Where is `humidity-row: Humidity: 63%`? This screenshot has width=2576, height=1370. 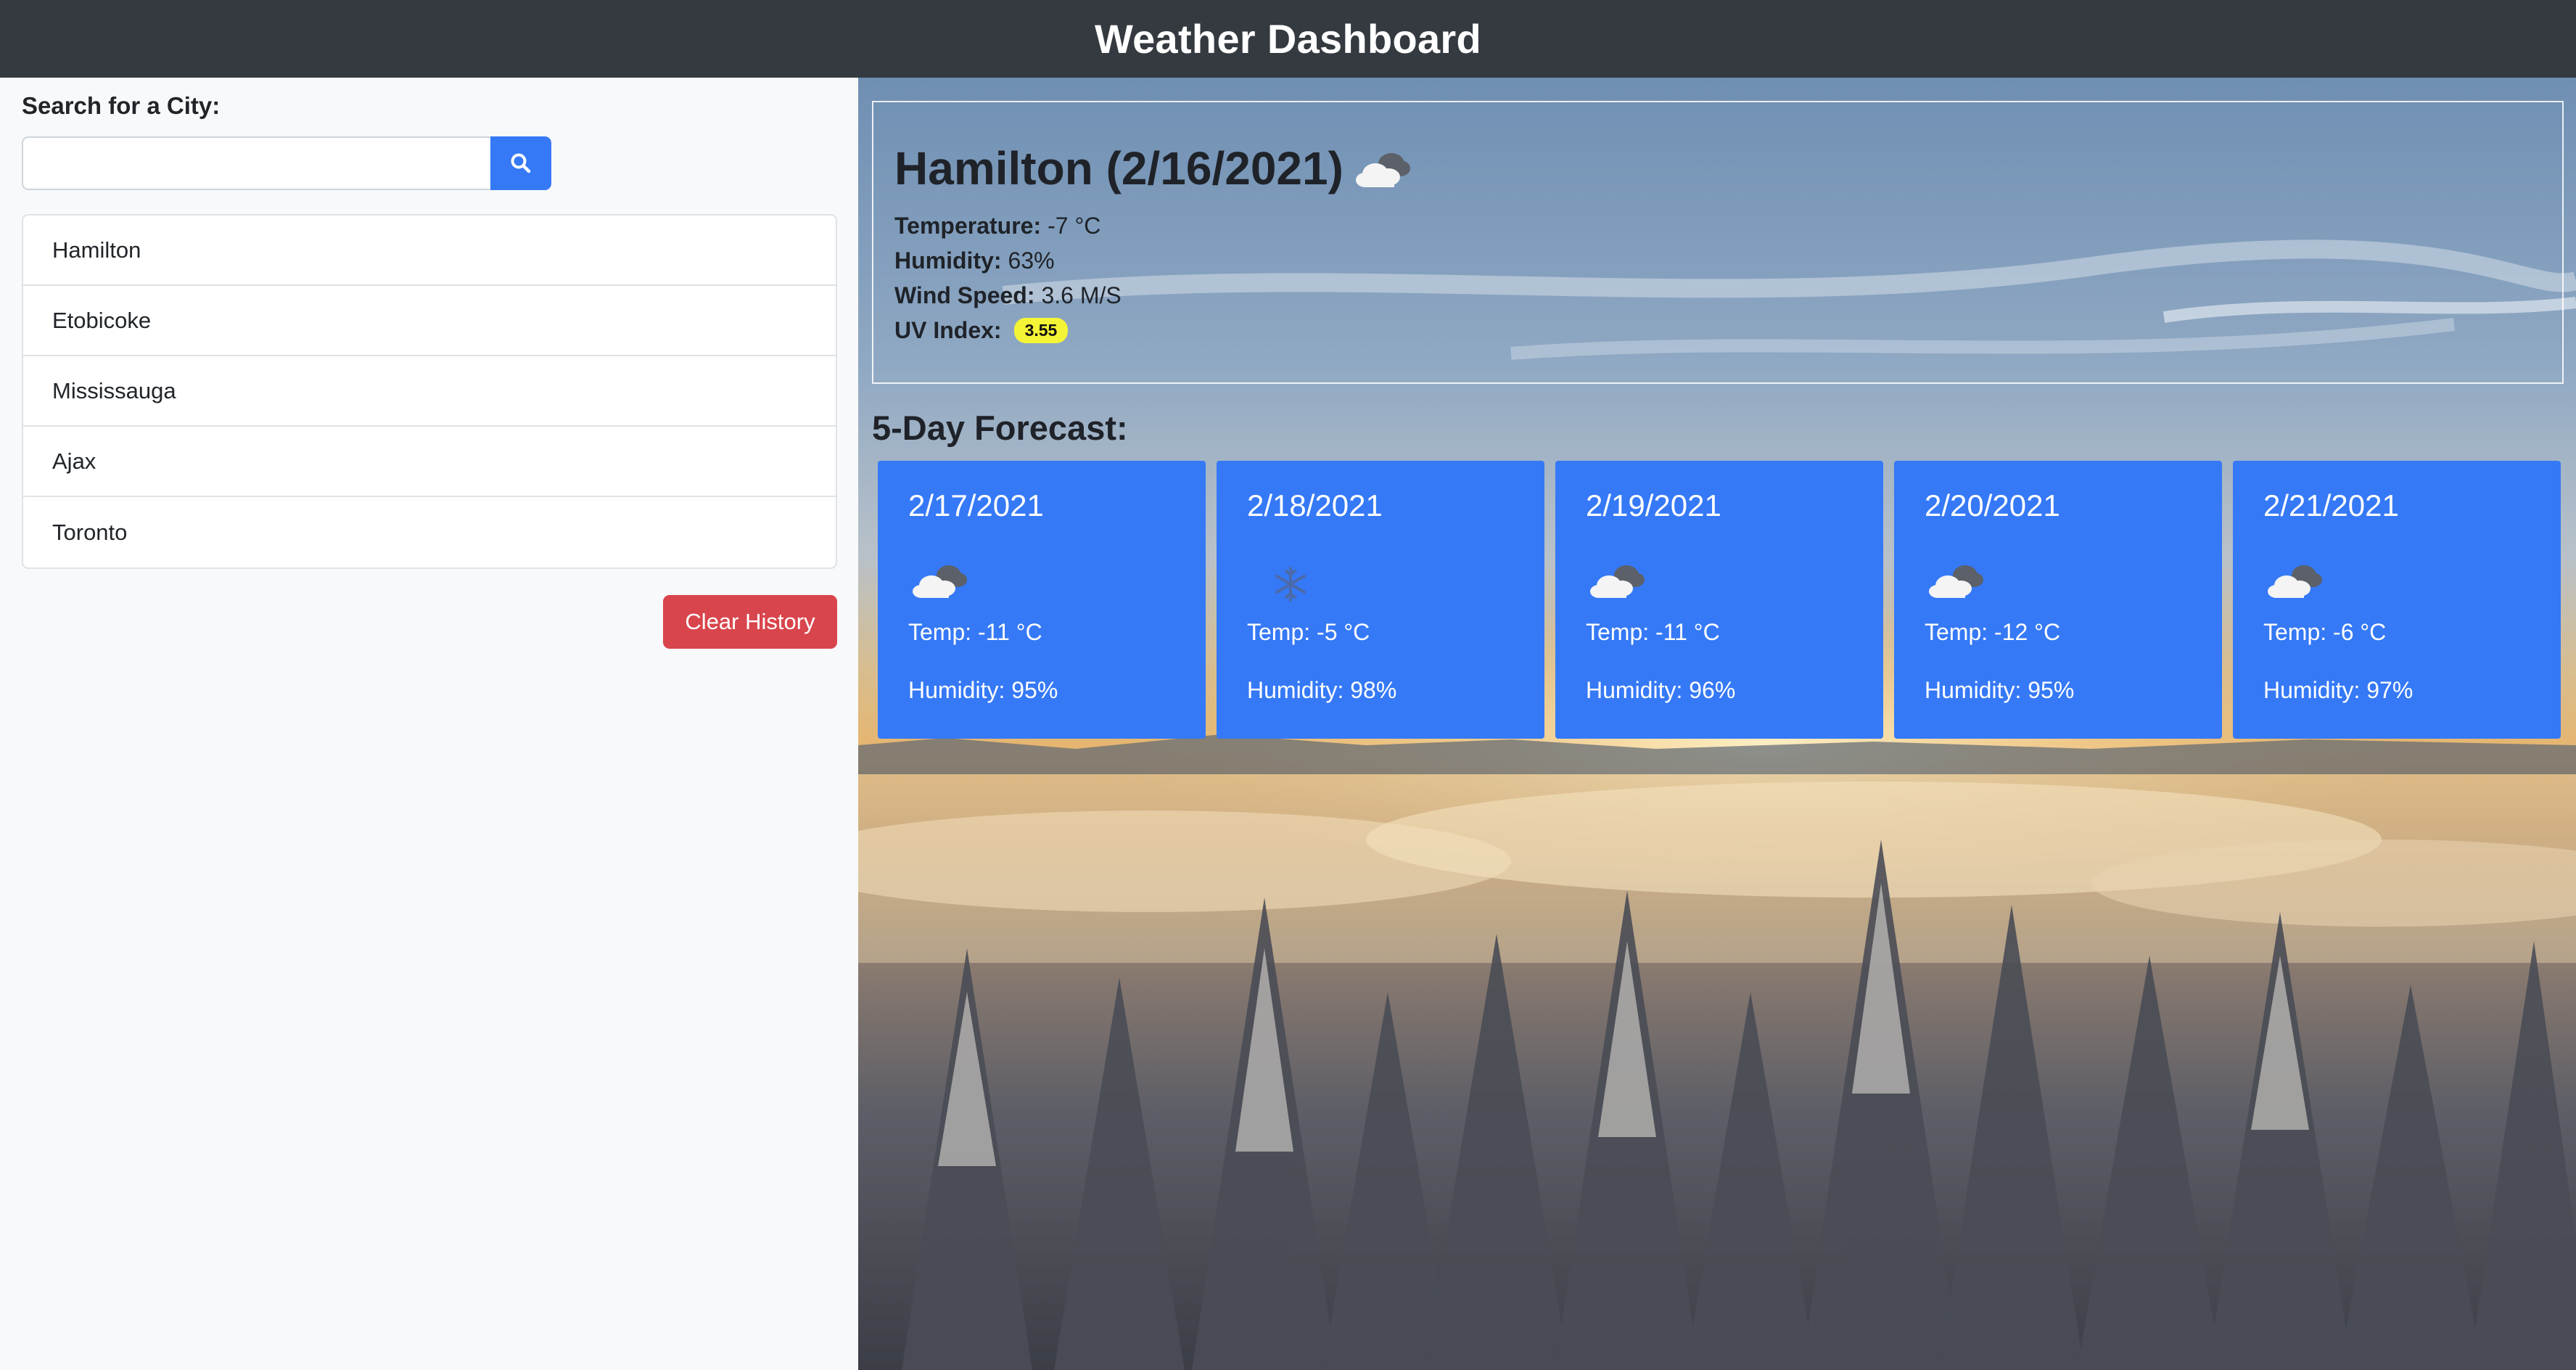
humidity-row: Humidity: 63% is located at coordinates (974, 260).